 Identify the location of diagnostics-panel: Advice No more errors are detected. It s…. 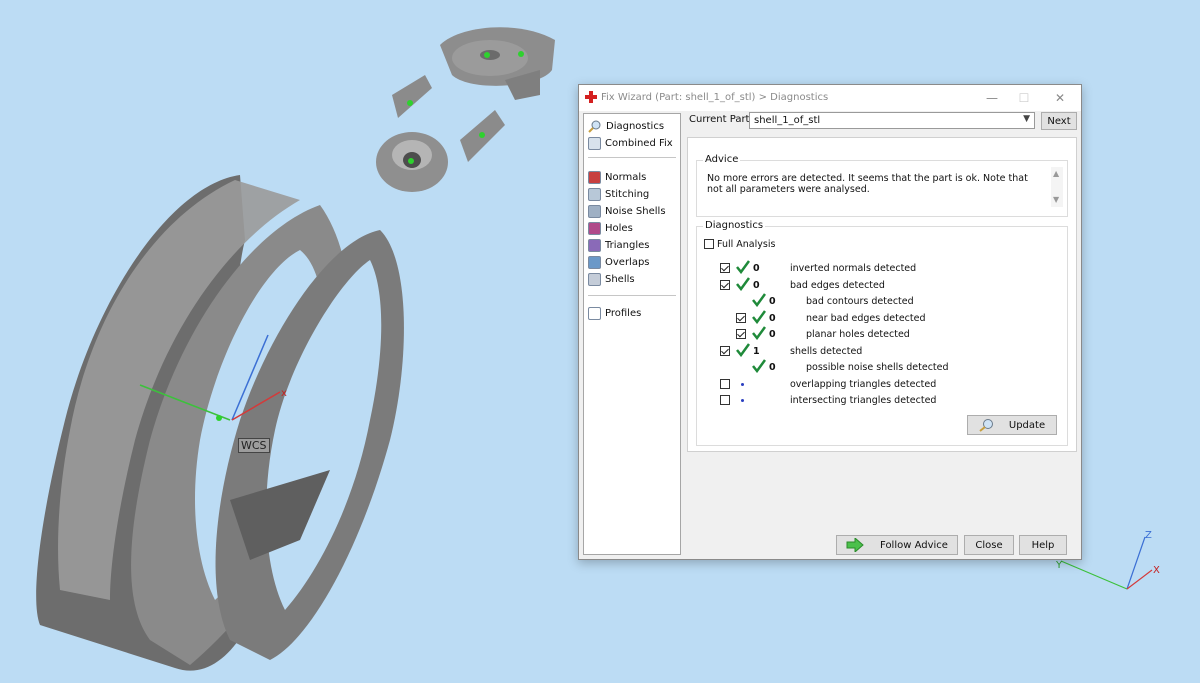
(882, 294).